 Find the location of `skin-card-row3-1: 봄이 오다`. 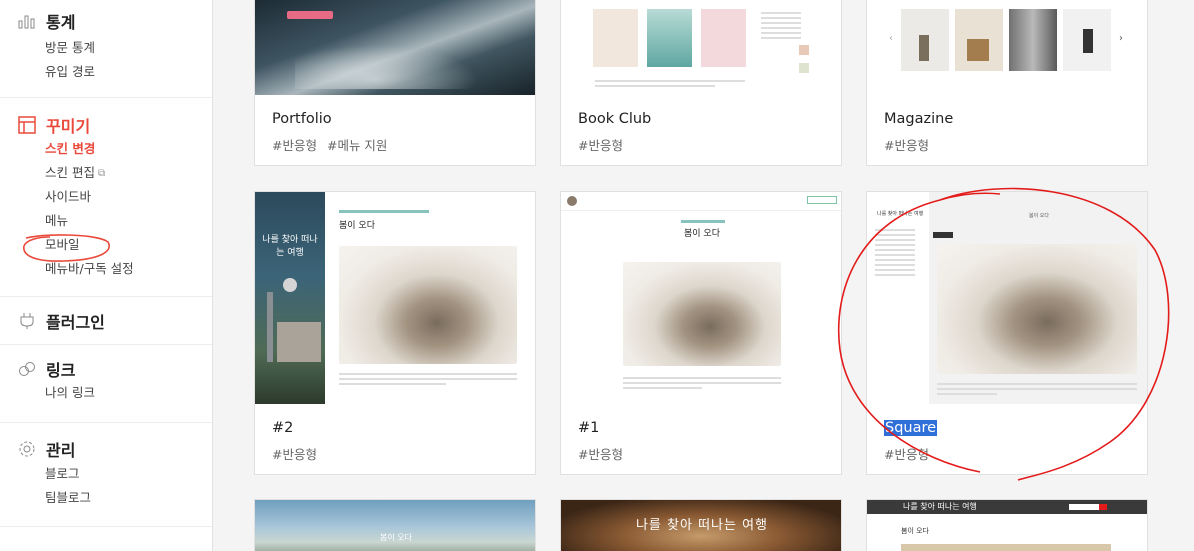

skin-card-row3-1: 봄이 오다 is located at coordinates (395, 525).